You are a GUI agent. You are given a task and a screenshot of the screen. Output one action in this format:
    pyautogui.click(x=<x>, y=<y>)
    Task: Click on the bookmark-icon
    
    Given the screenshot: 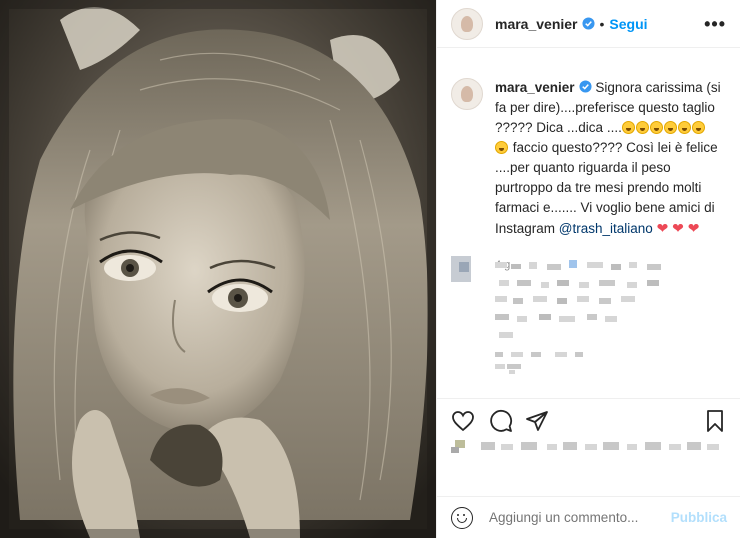 What is the action you would take?
    pyautogui.click(x=715, y=421)
    